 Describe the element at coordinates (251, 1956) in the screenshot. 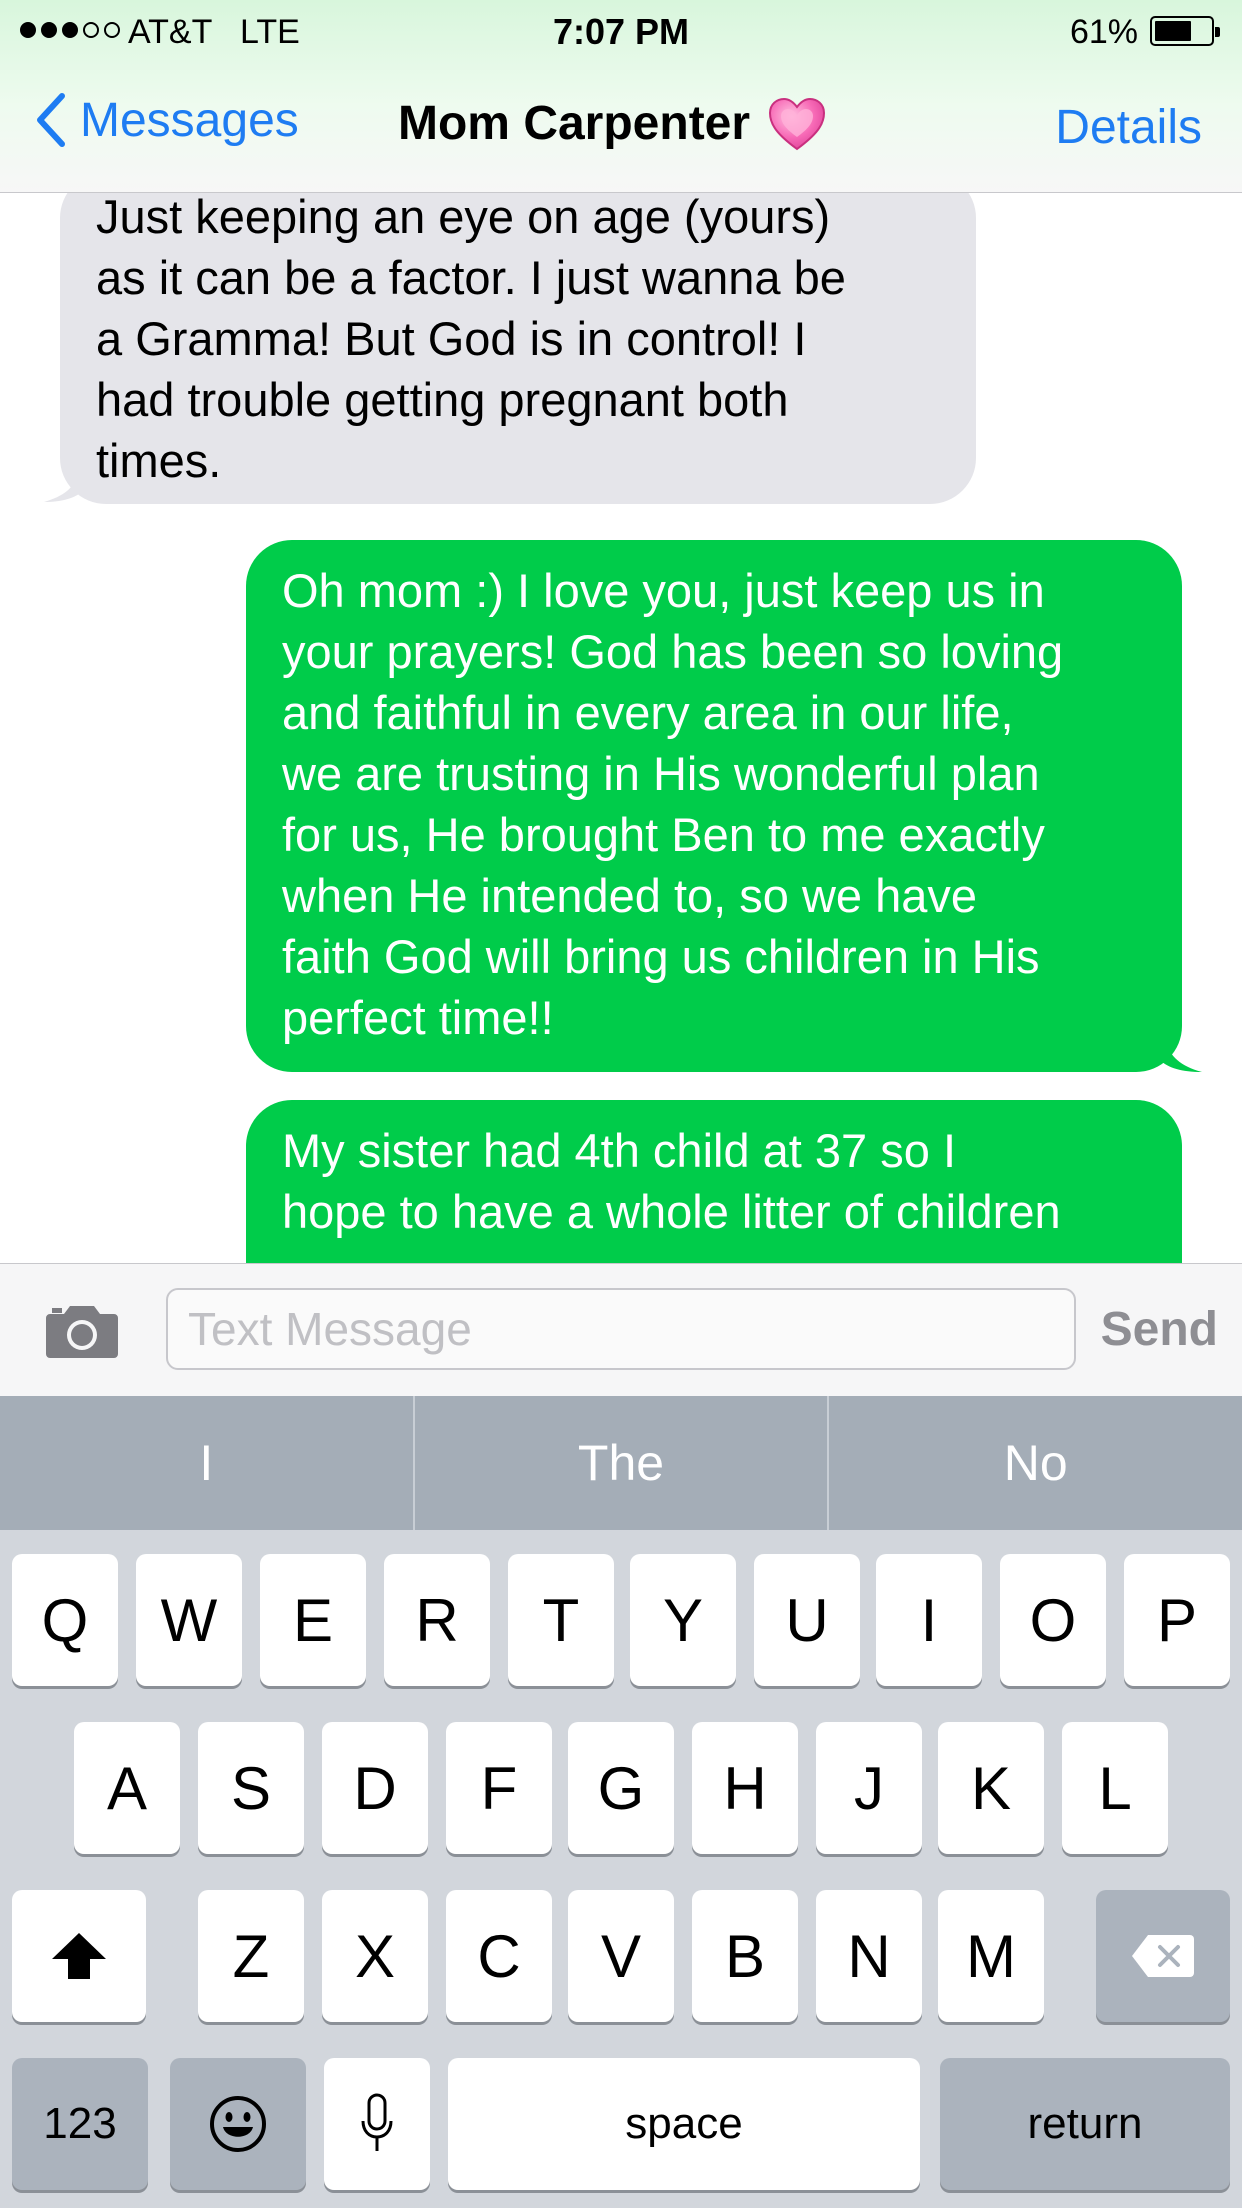

I see `key-z: Z` at that location.